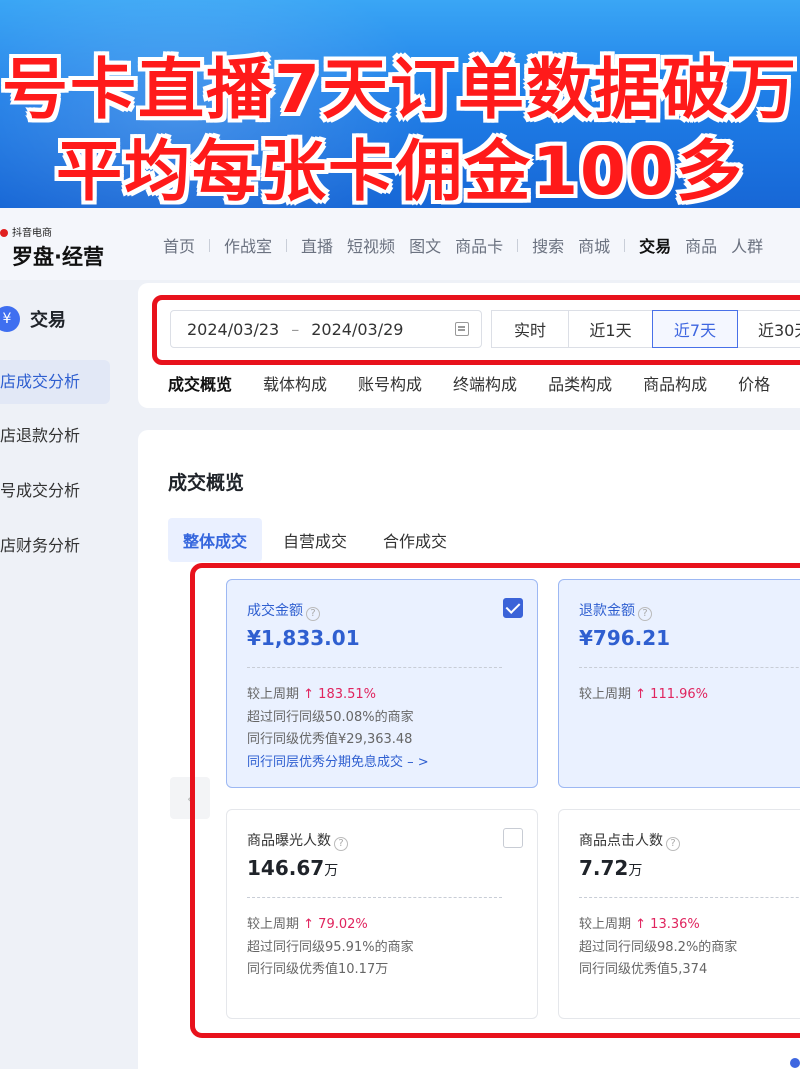 The width and height of the screenshot is (800, 1069). I want to click on sidebar-item-store-refund-analysis: 店退款分析, so click(55, 436).